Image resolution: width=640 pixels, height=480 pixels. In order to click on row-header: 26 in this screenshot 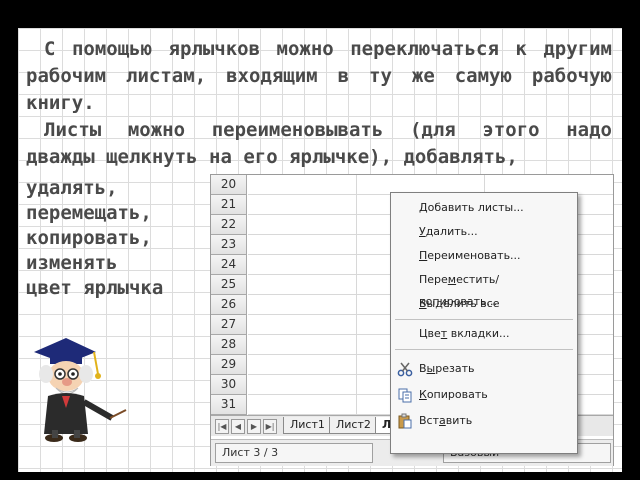, I will do `click(229, 305)`.